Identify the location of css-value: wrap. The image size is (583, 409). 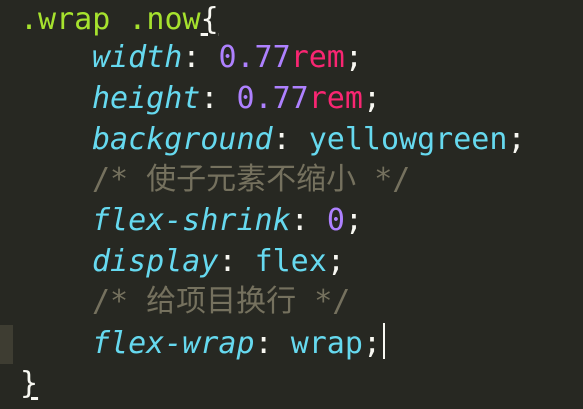
(326, 343).